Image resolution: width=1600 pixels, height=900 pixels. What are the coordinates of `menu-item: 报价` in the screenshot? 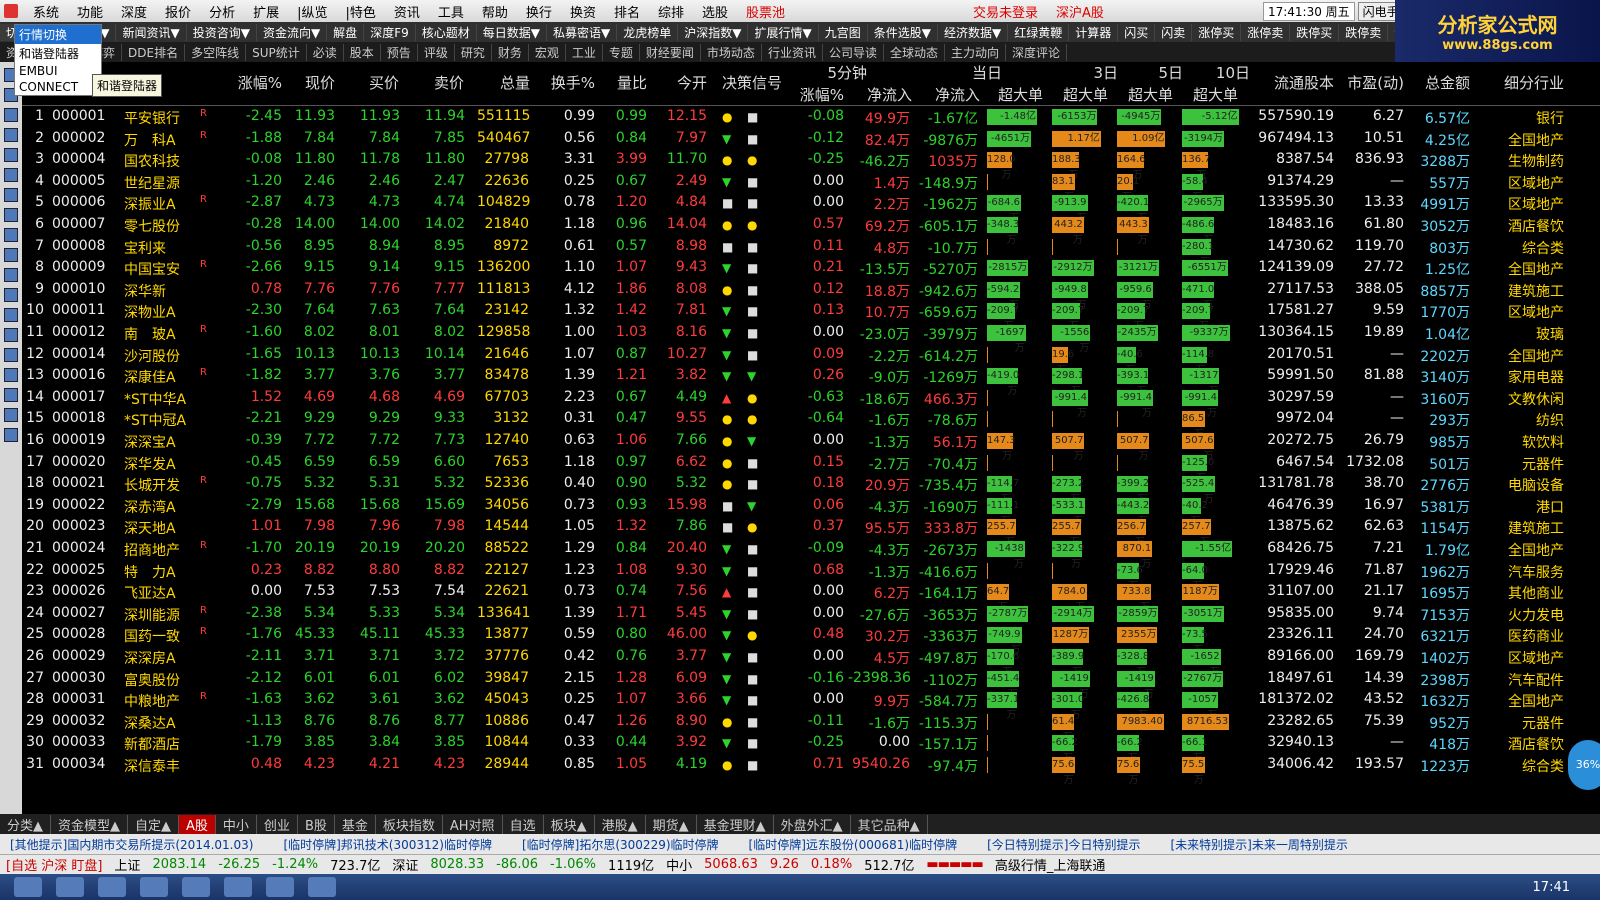 It's located at (178, 13).